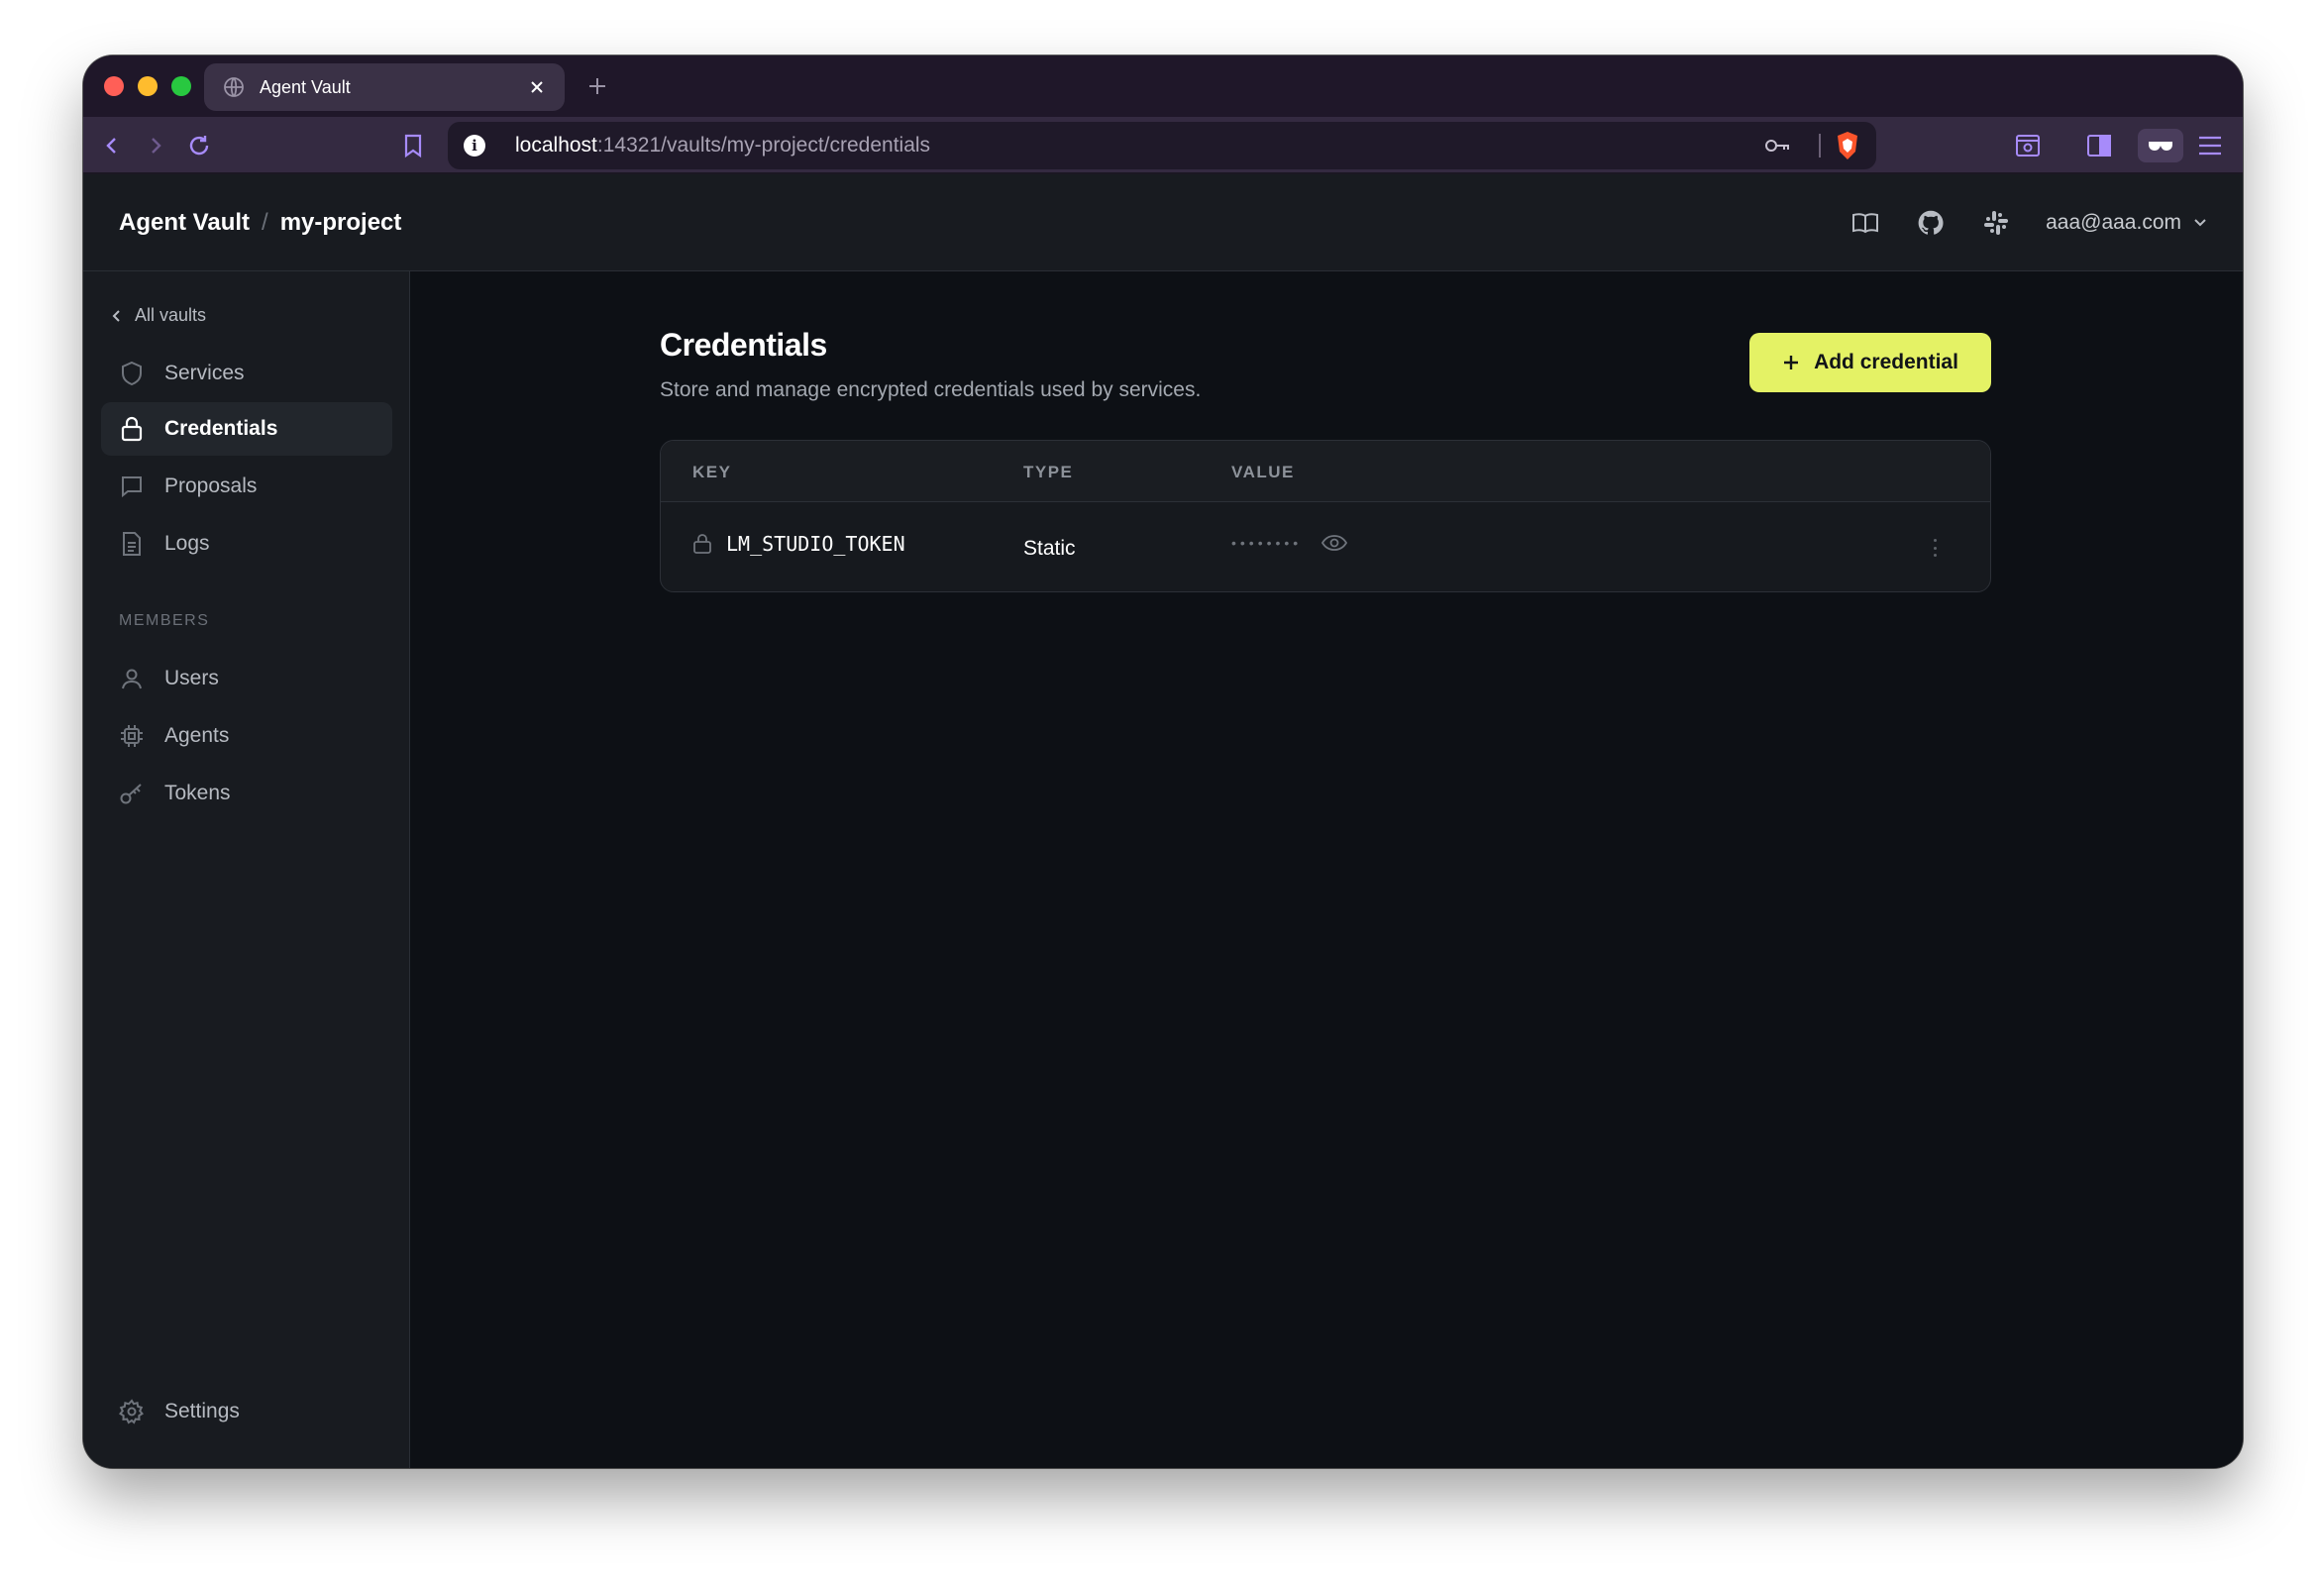 The image size is (2324, 1577). Describe the element at coordinates (306, 86) in the screenshot. I see `tab-title: Agent Vault` at that location.